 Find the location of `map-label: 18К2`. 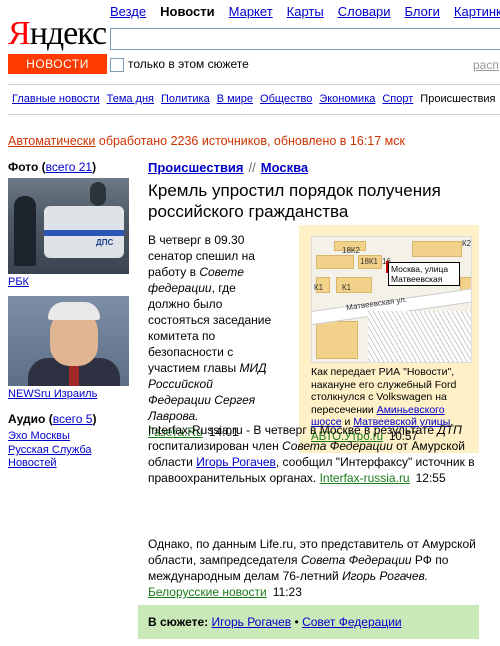

map-label: 18К2 is located at coordinates (351, 250).